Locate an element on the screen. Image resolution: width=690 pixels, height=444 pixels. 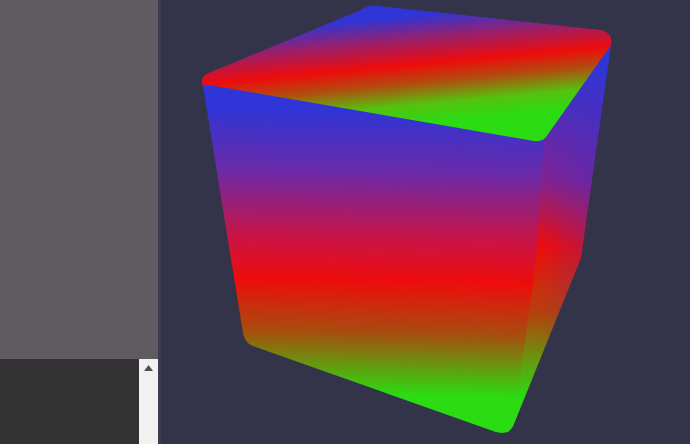
console-scrollbar is located at coordinates (148, 401).